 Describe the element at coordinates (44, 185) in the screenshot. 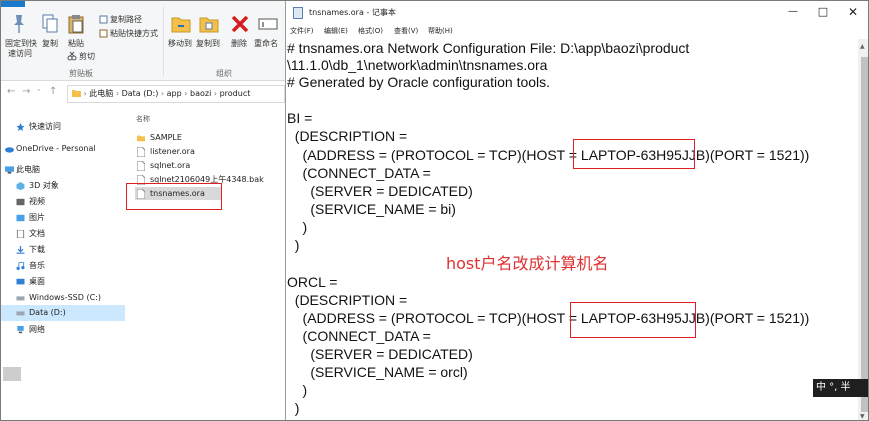

I see `nav-label: 3D 对象` at that location.